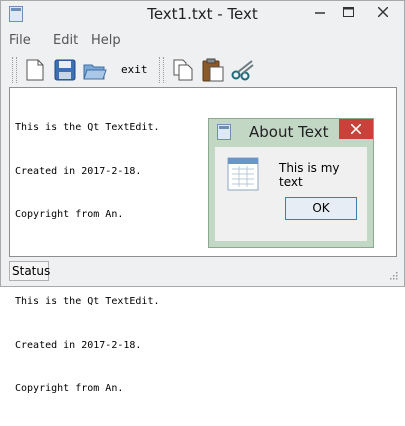 The height and width of the screenshot is (426, 405). Describe the element at coordinates (289, 132) in the screenshot. I see `dialog-title: About Text` at that location.